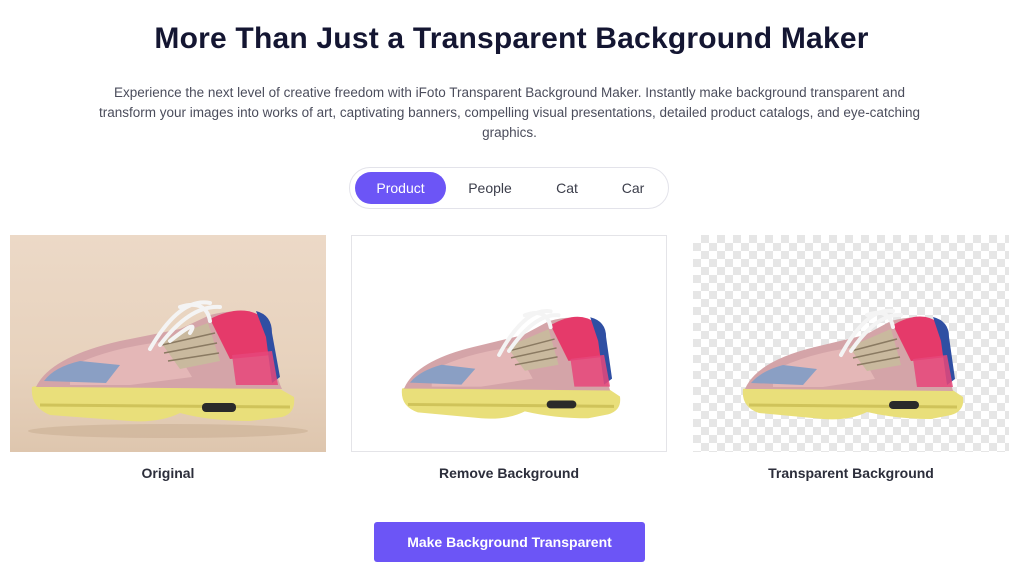 Image resolution: width=1023 pixels, height=584 pixels. Describe the element at coordinates (509, 542) in the screenshot. I see `make-background-transparent-button: Make Background Transparent` at that location.